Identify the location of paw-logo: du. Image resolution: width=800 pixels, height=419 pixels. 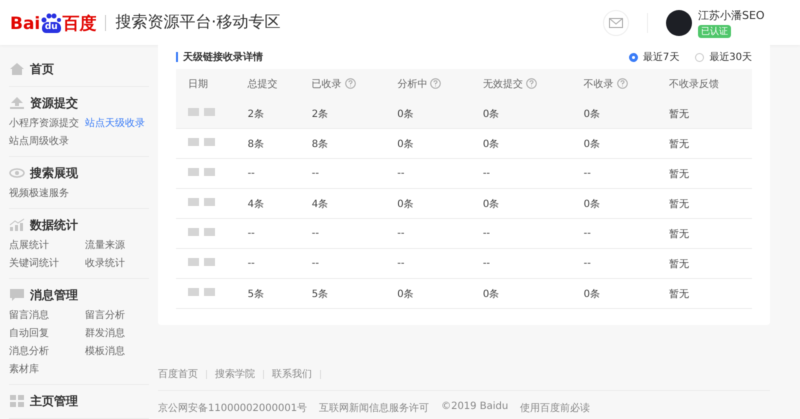
(51, 22).